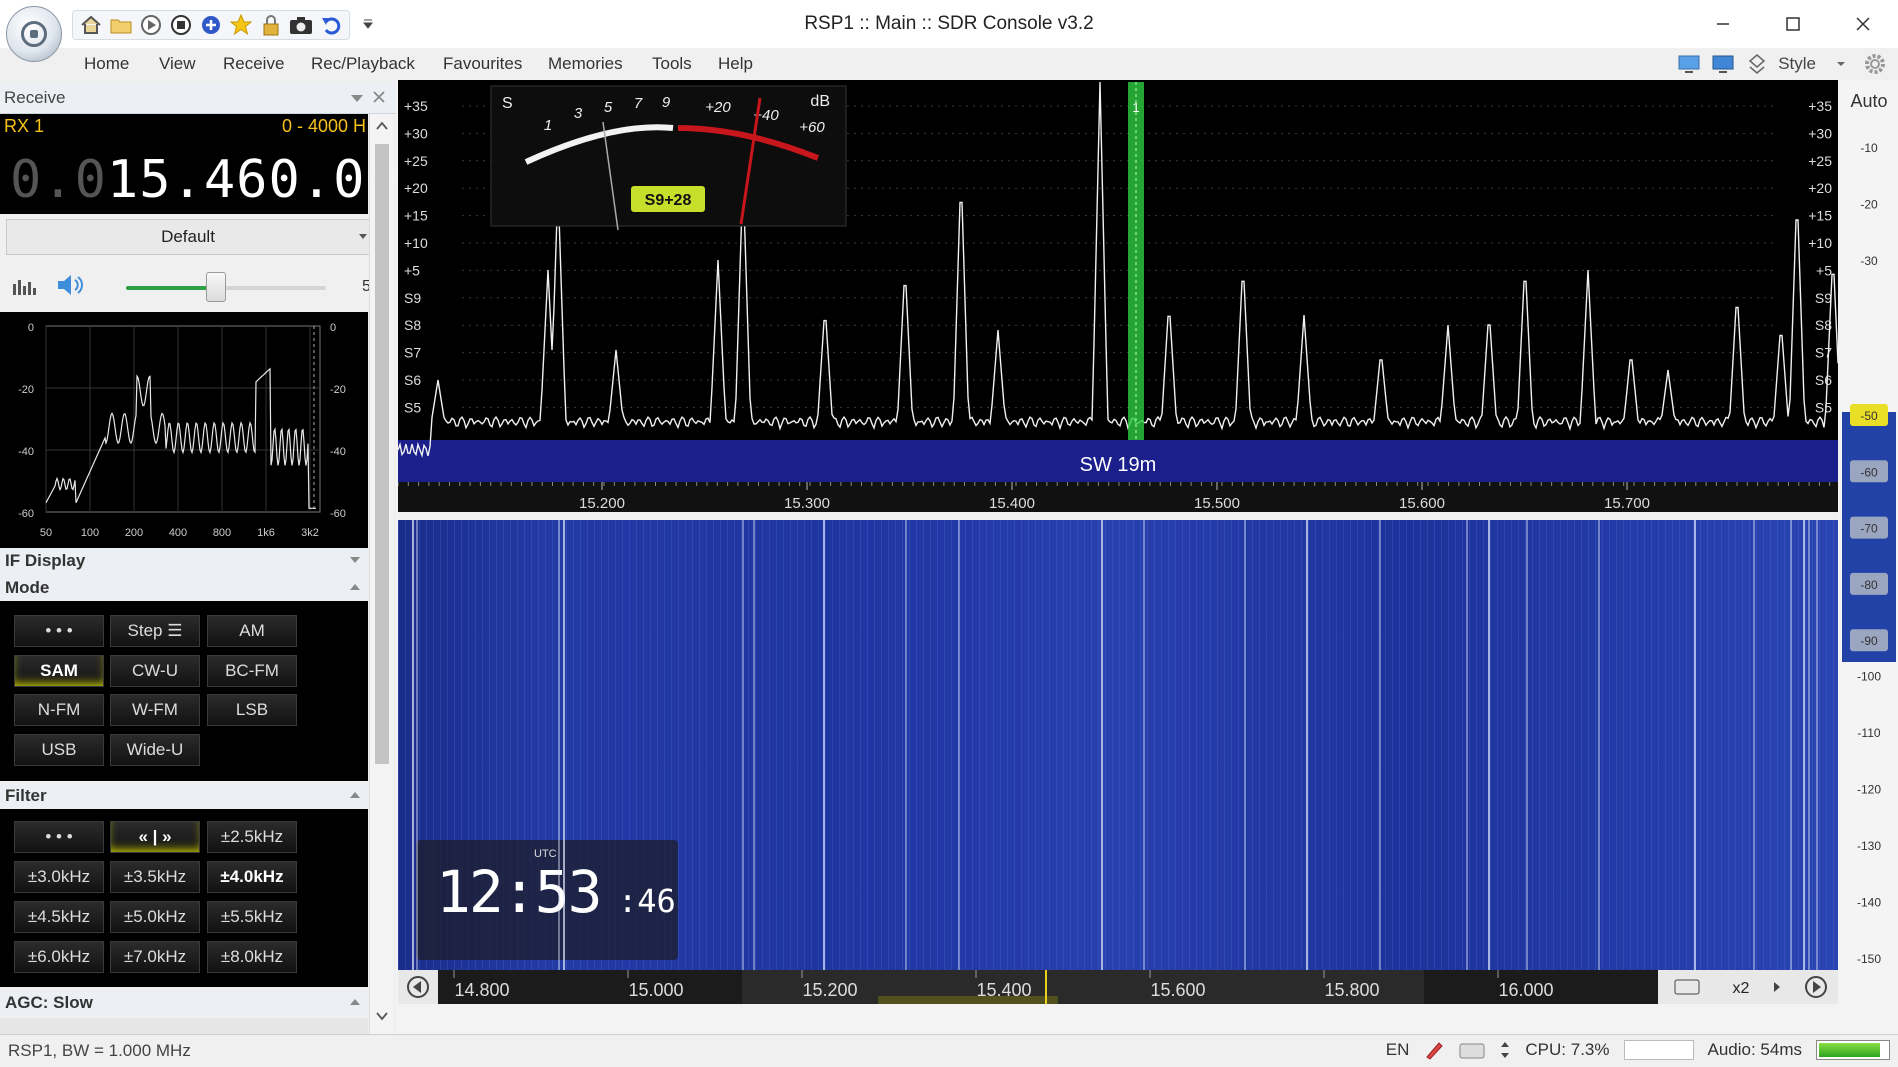  I want to click on menu-tools: Tools, so click(672, 64).